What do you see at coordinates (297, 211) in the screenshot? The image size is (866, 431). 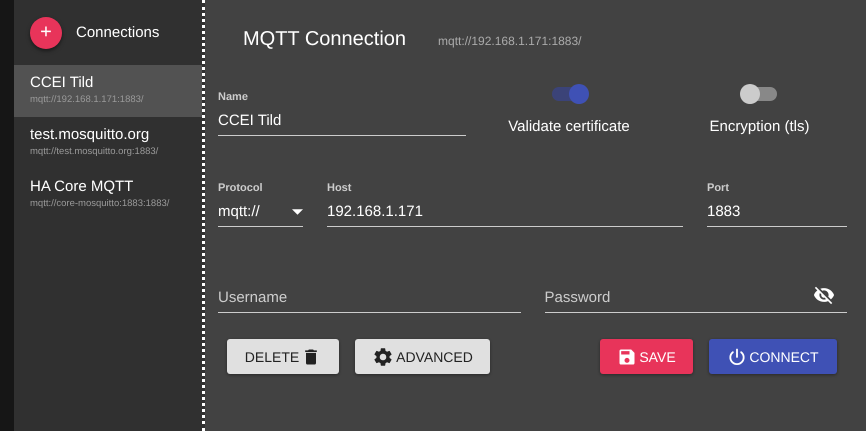 I see `caret-icon` at bounding box center [297, 211].